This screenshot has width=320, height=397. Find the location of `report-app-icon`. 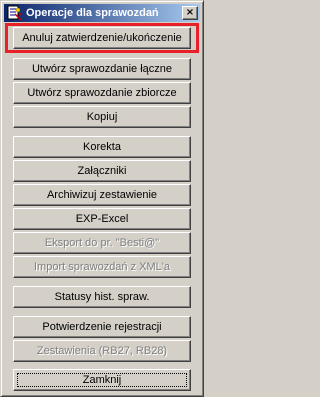

report-app-icon is located at coordinates (14, 13).